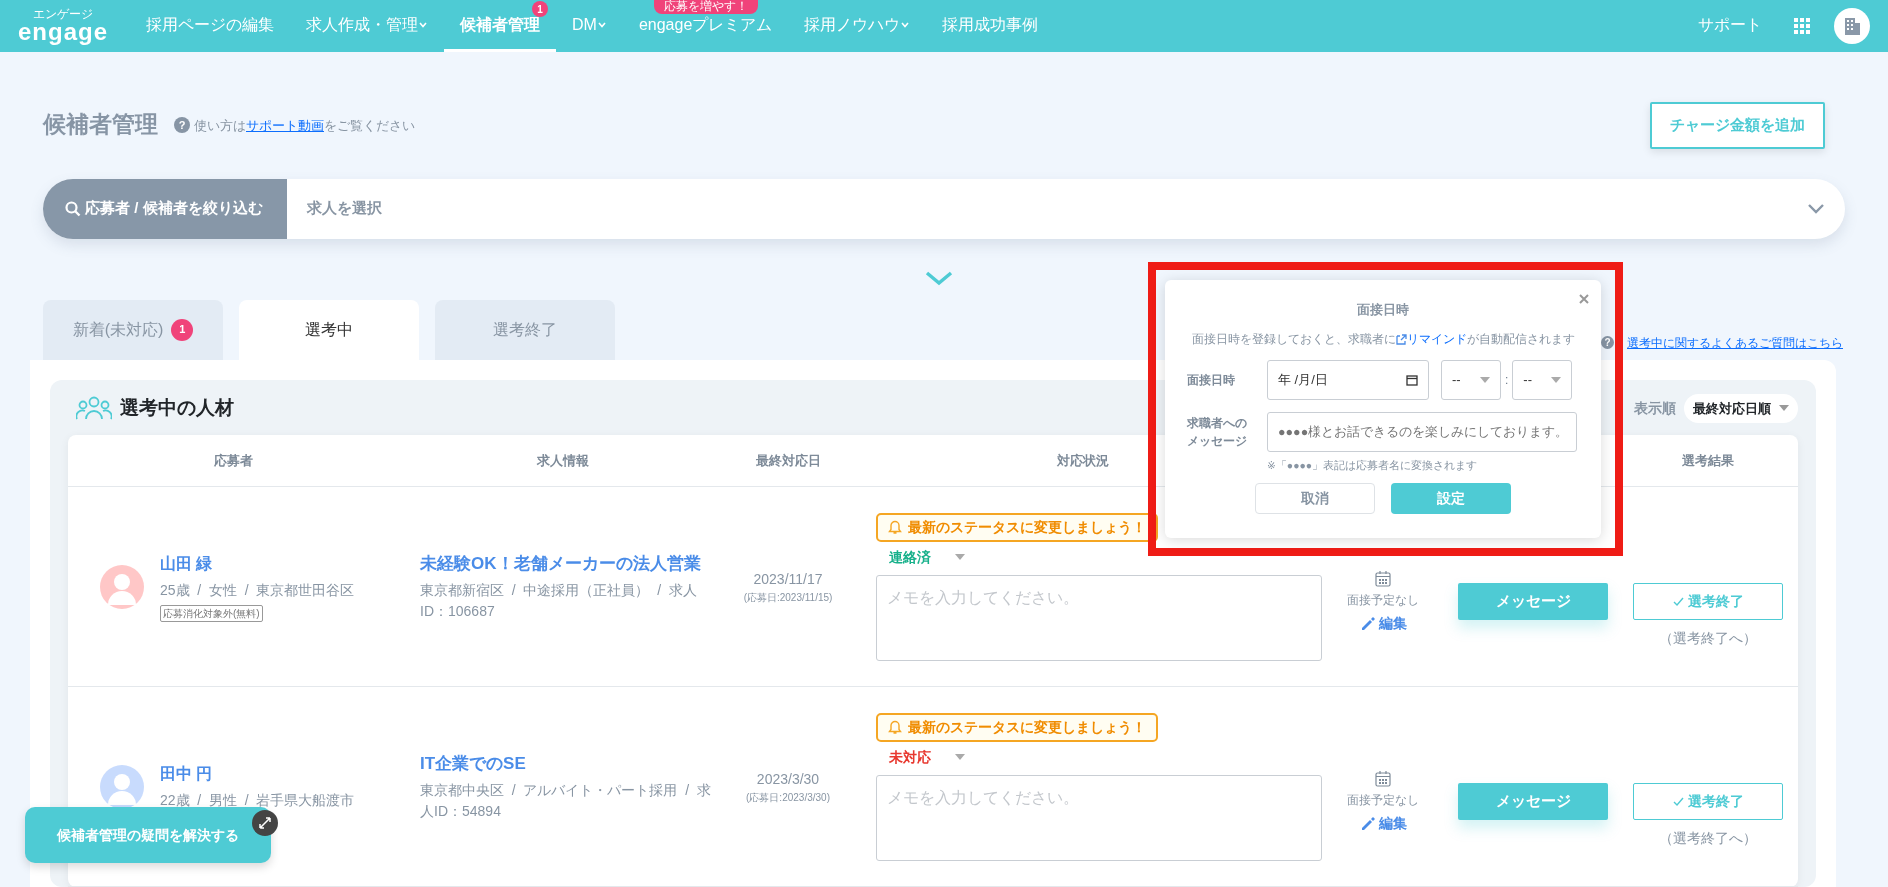 The height and width of the screenshot is (887, 1888). What do you see at coordinates (1217, 441) in the screenshot?
I see `field-label: メッセージ` at bounding box center [1217, 441].